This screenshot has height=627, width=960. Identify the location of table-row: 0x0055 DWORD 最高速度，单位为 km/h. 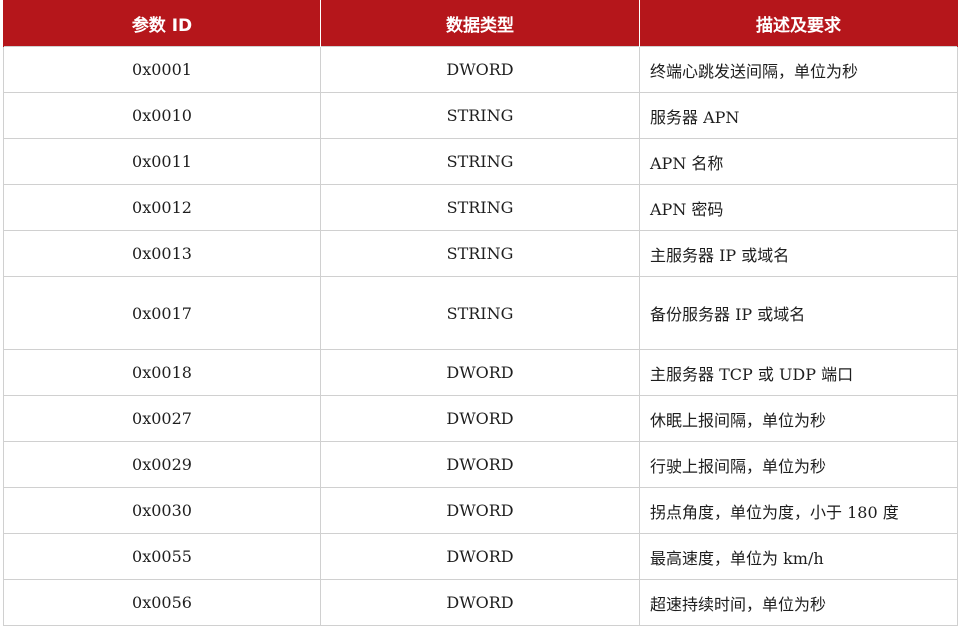
(480, 556).